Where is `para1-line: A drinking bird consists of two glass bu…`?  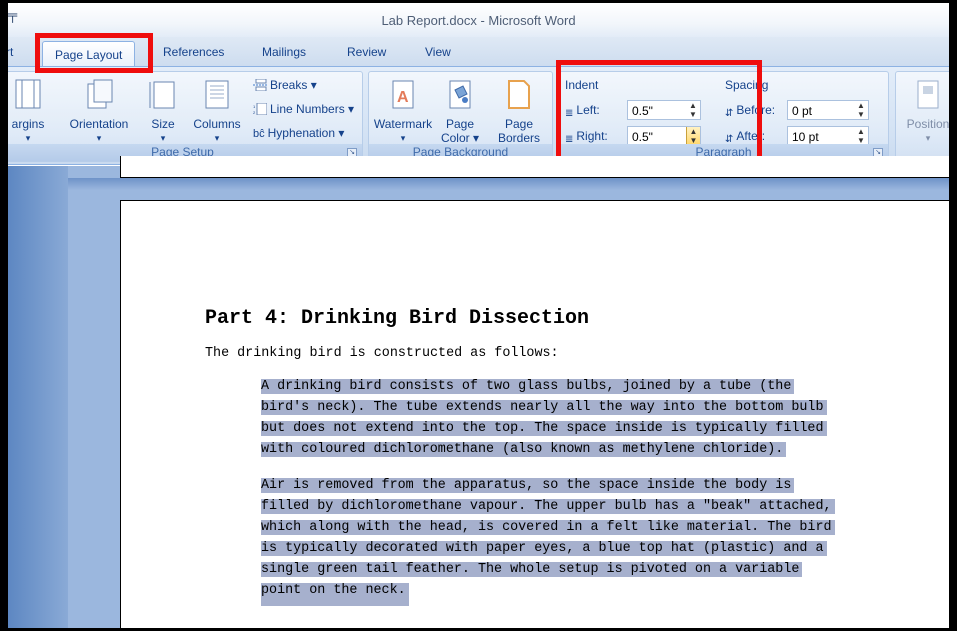 para1-line: A drinking bird consists of two glass bu… is located at coordinates (528, 386).